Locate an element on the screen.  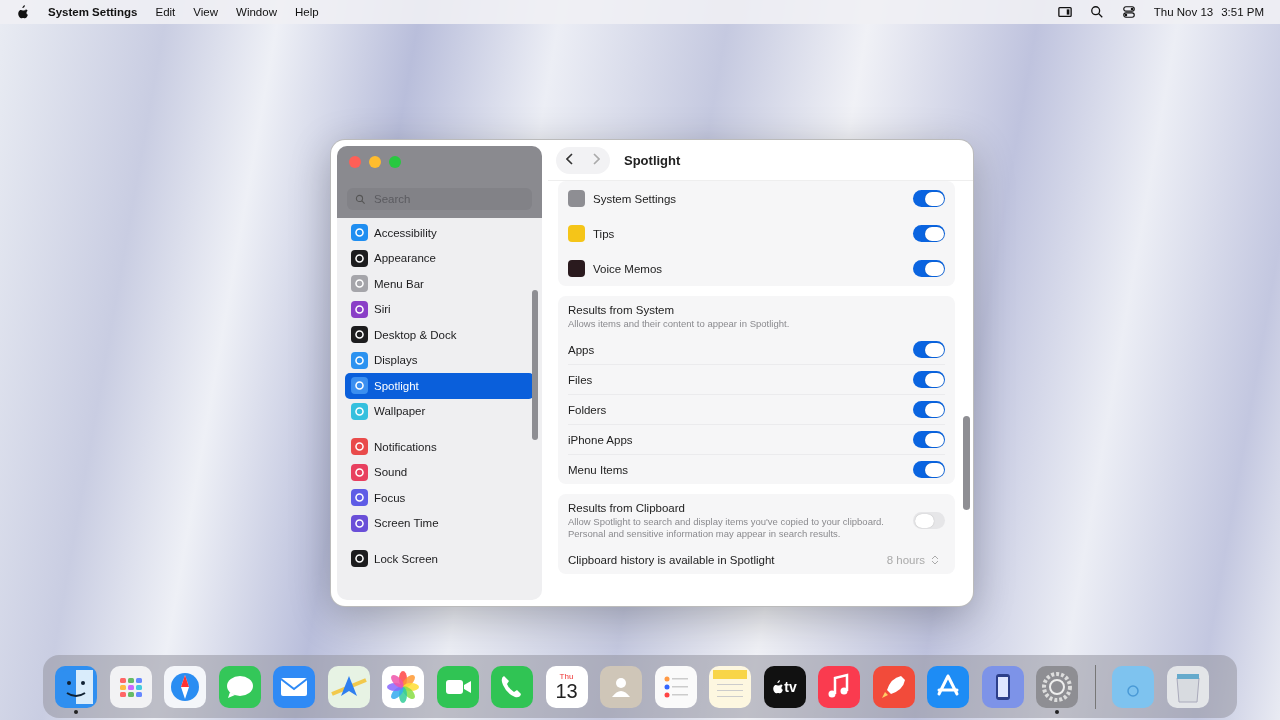
display-icon is located at coordinates (1064, 12).